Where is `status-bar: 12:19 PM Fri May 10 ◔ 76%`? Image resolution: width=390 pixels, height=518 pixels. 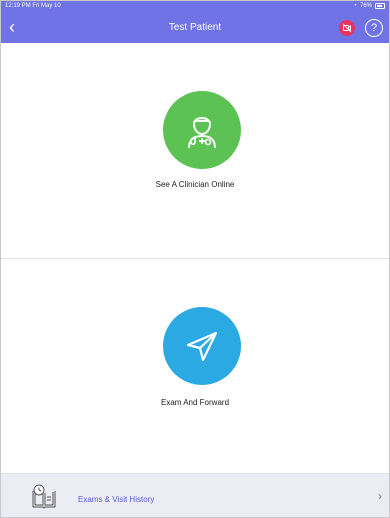 status-bar: 12:19 PM Fri May 10 ◔ 76% is located at coordinates (195, 7).